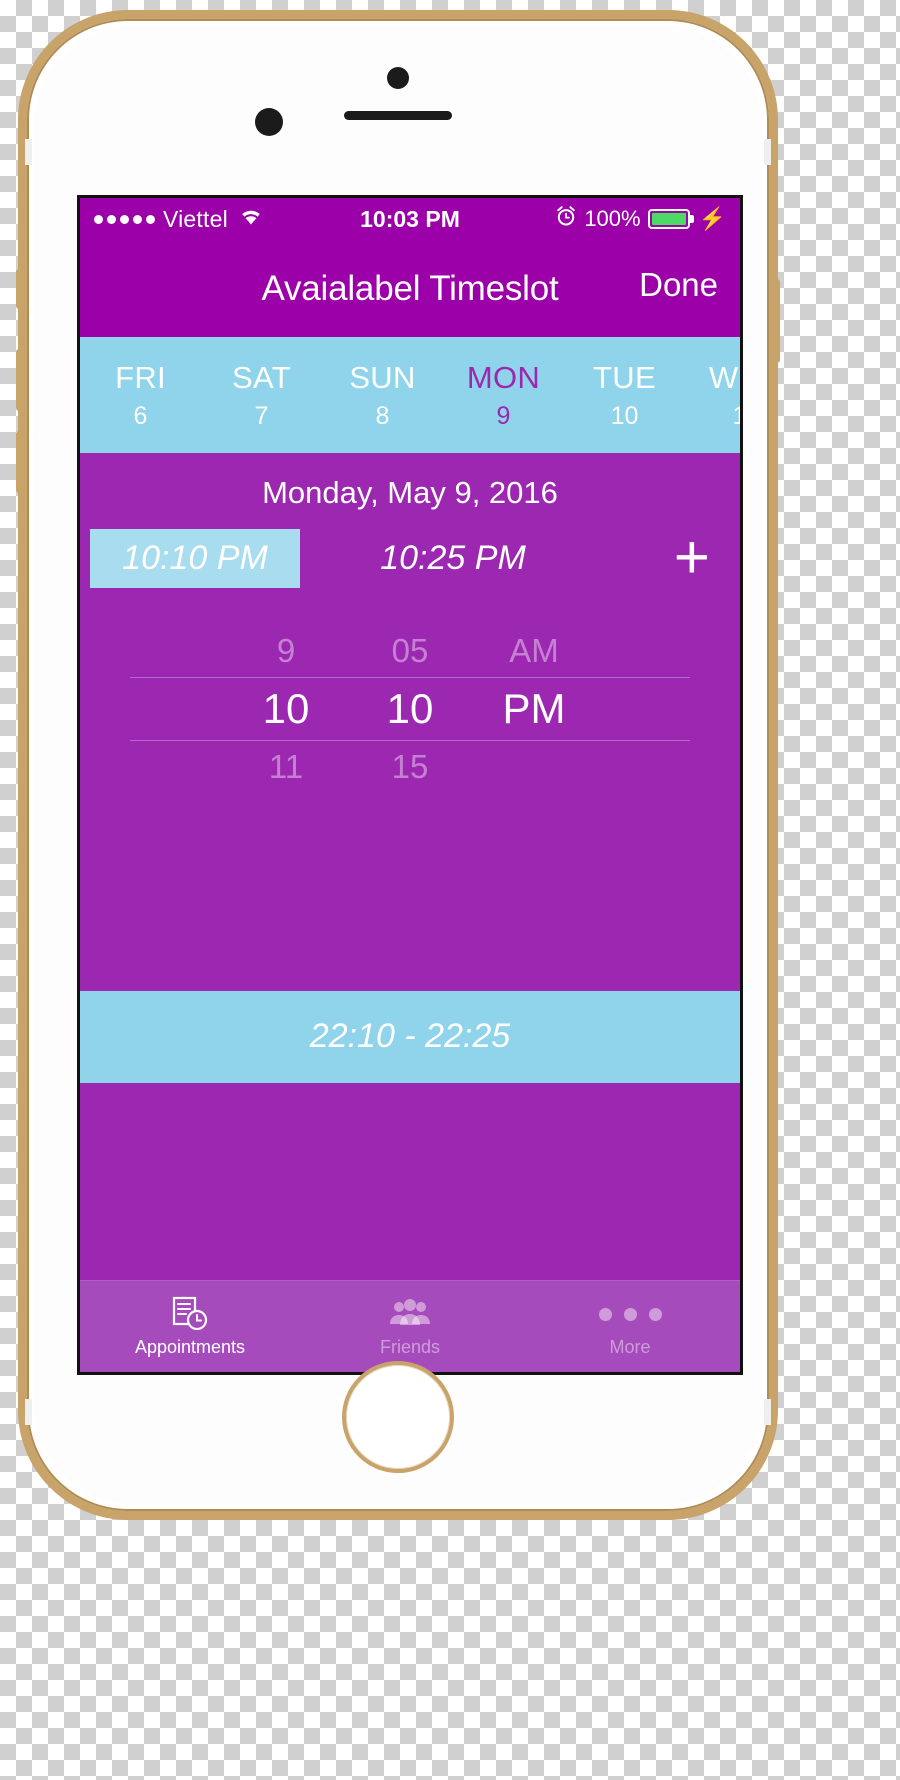 This screenshot has width=900, height=1780. I want to click on day-label: SUN, so click(382, 377).